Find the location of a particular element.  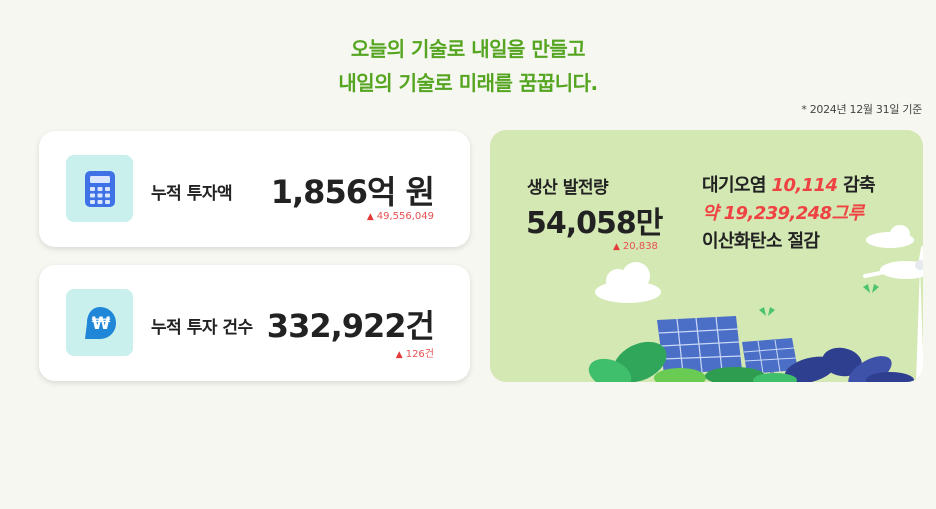

investment-amount-delta-value: 49,556,049 is located at coordinates (405, 216).